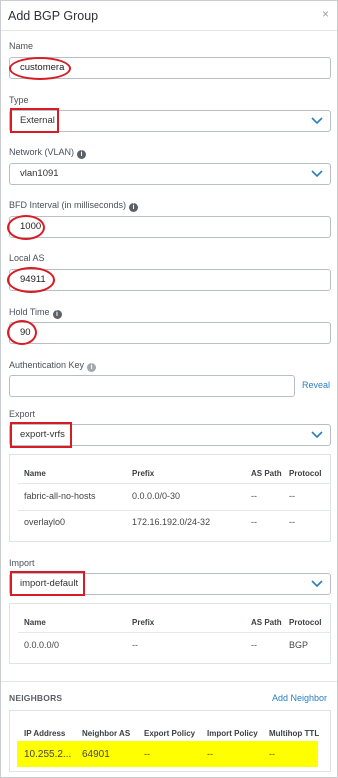  Describe the element at coordinates (45, 522) in the screenshot. I see `table-cell: overlaylo0` at that location.